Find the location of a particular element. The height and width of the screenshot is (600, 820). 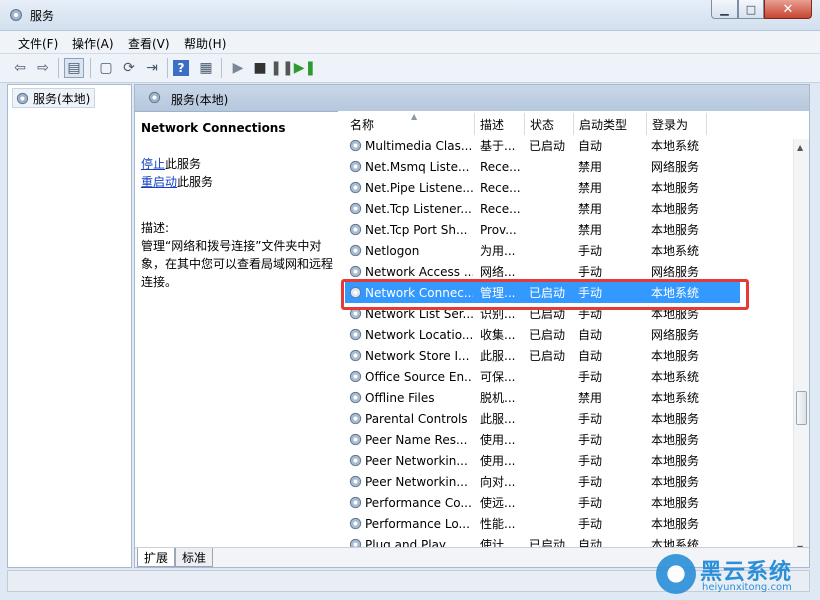

service-row: Offline Files 脱机... 禁用 本地系统 is located at coordinates (542, 397).